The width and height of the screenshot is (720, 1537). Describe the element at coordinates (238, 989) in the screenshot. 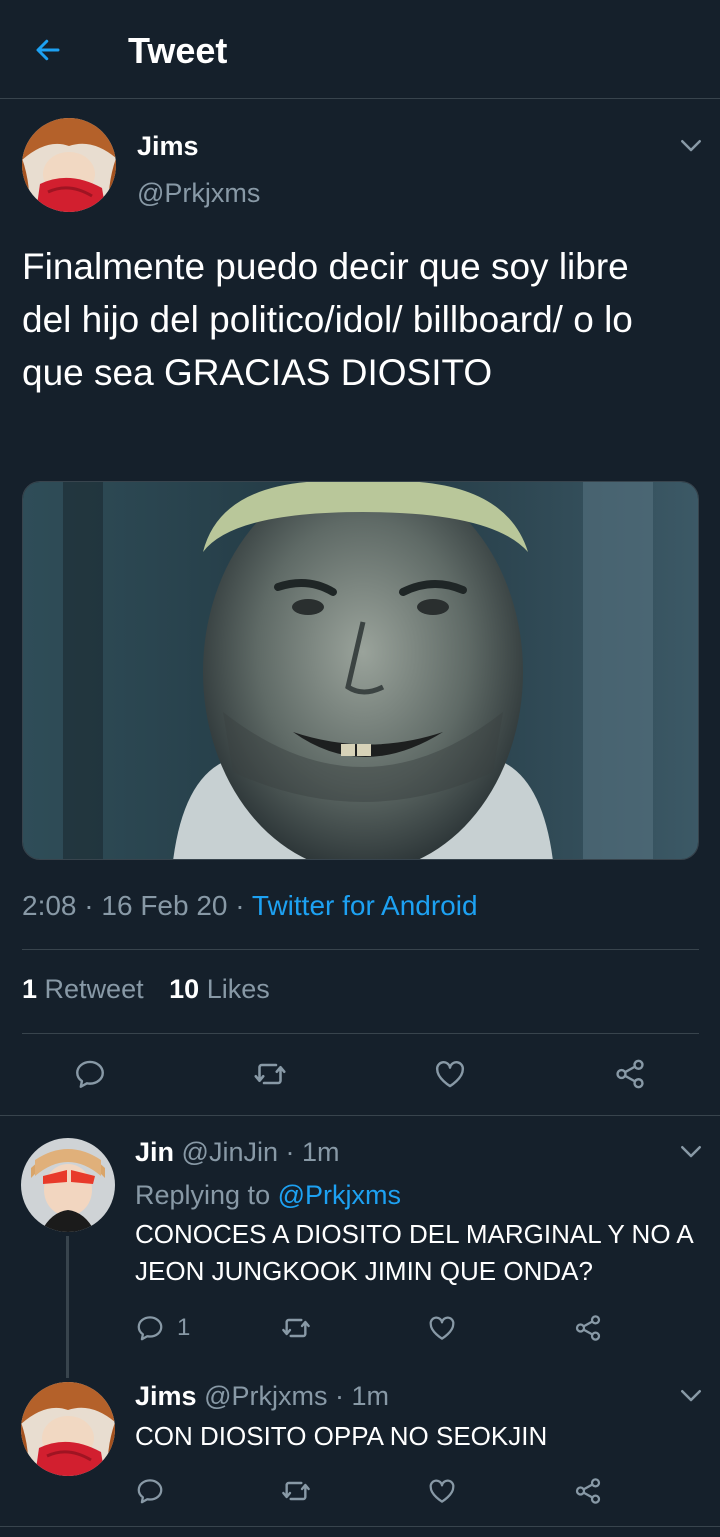

I see `likes-label: Likes` at that location.